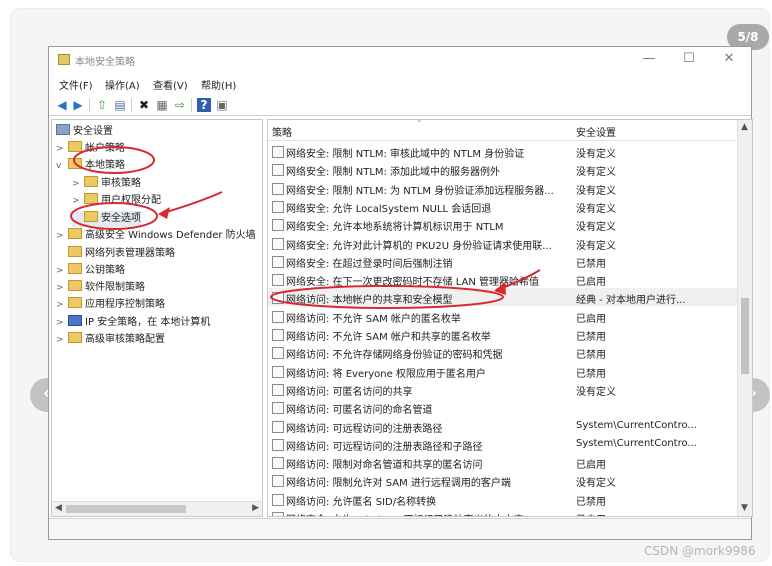 The width and height of the screenshot is (772, 566). What do you see at coordinates (106, 219) in the screenshot?
I see `tree-item-security-options: 安全选项` at bounding box center [106, 219].